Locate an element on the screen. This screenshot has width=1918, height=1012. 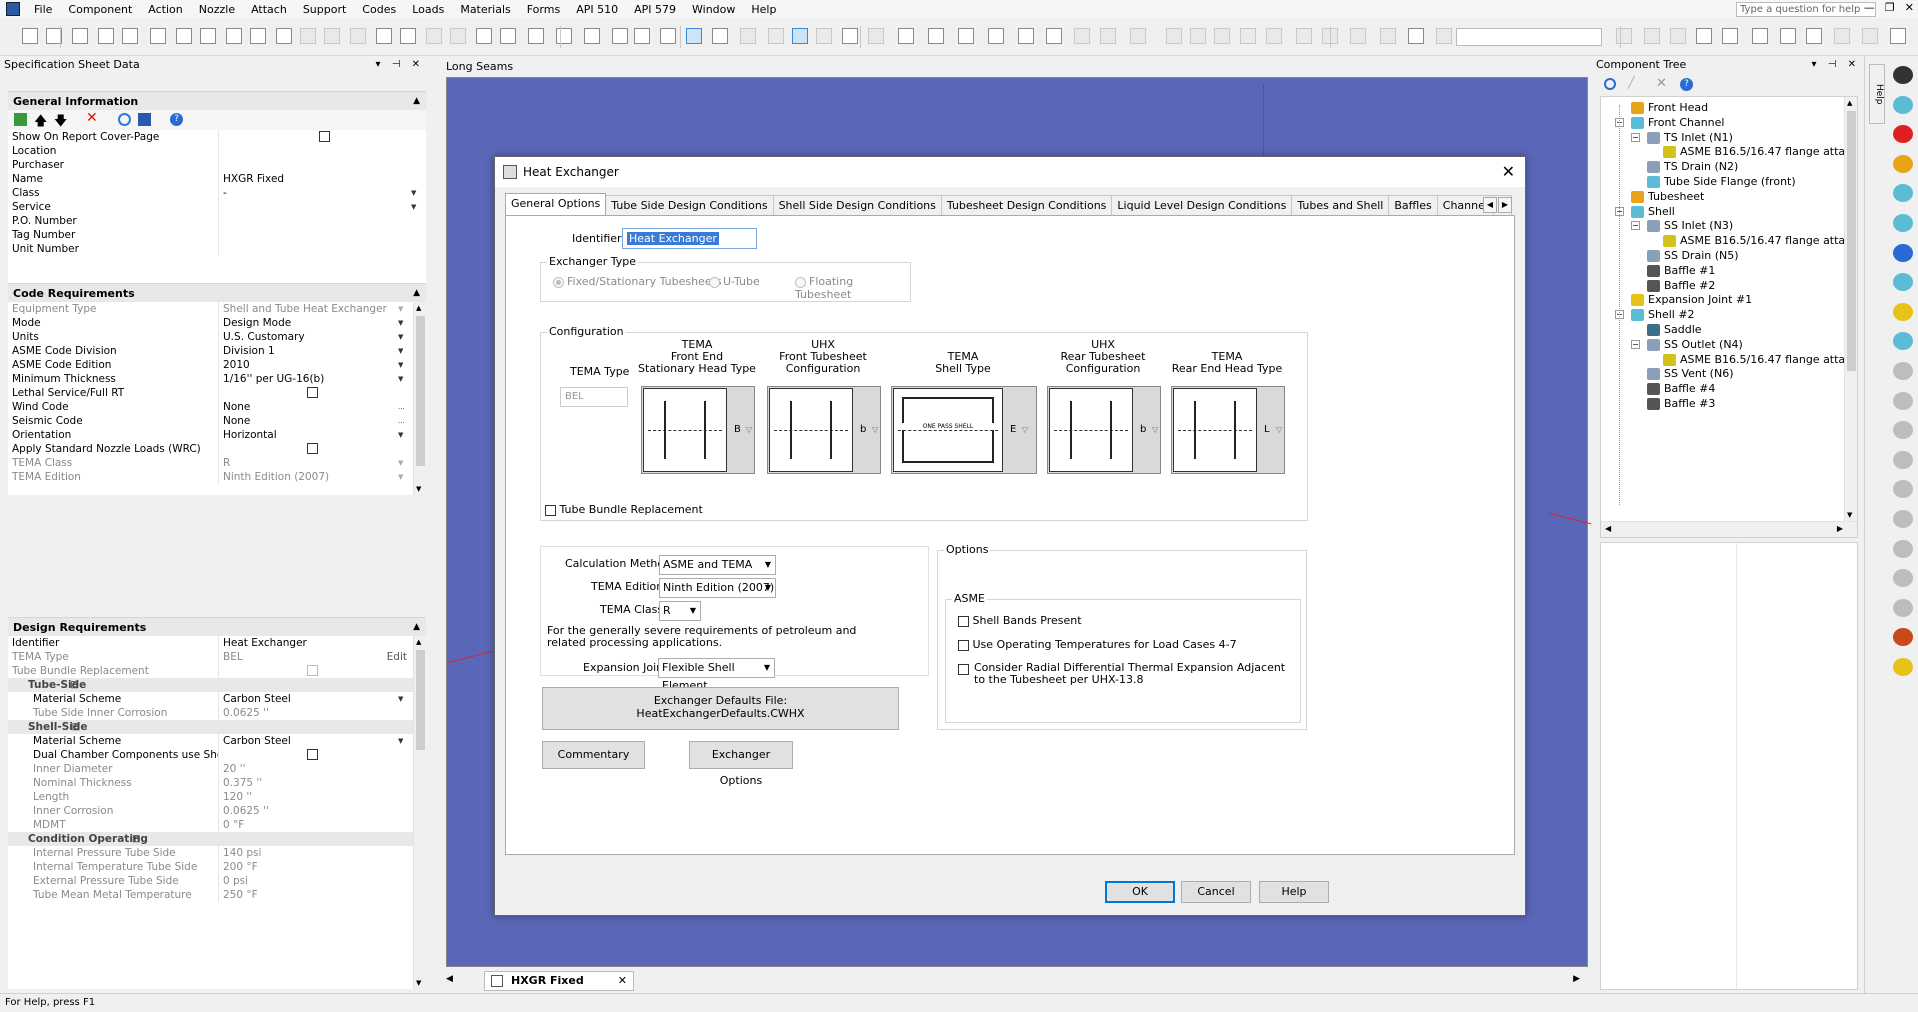
tab-baffles: Baffles is located at coordinates (1413, 205).